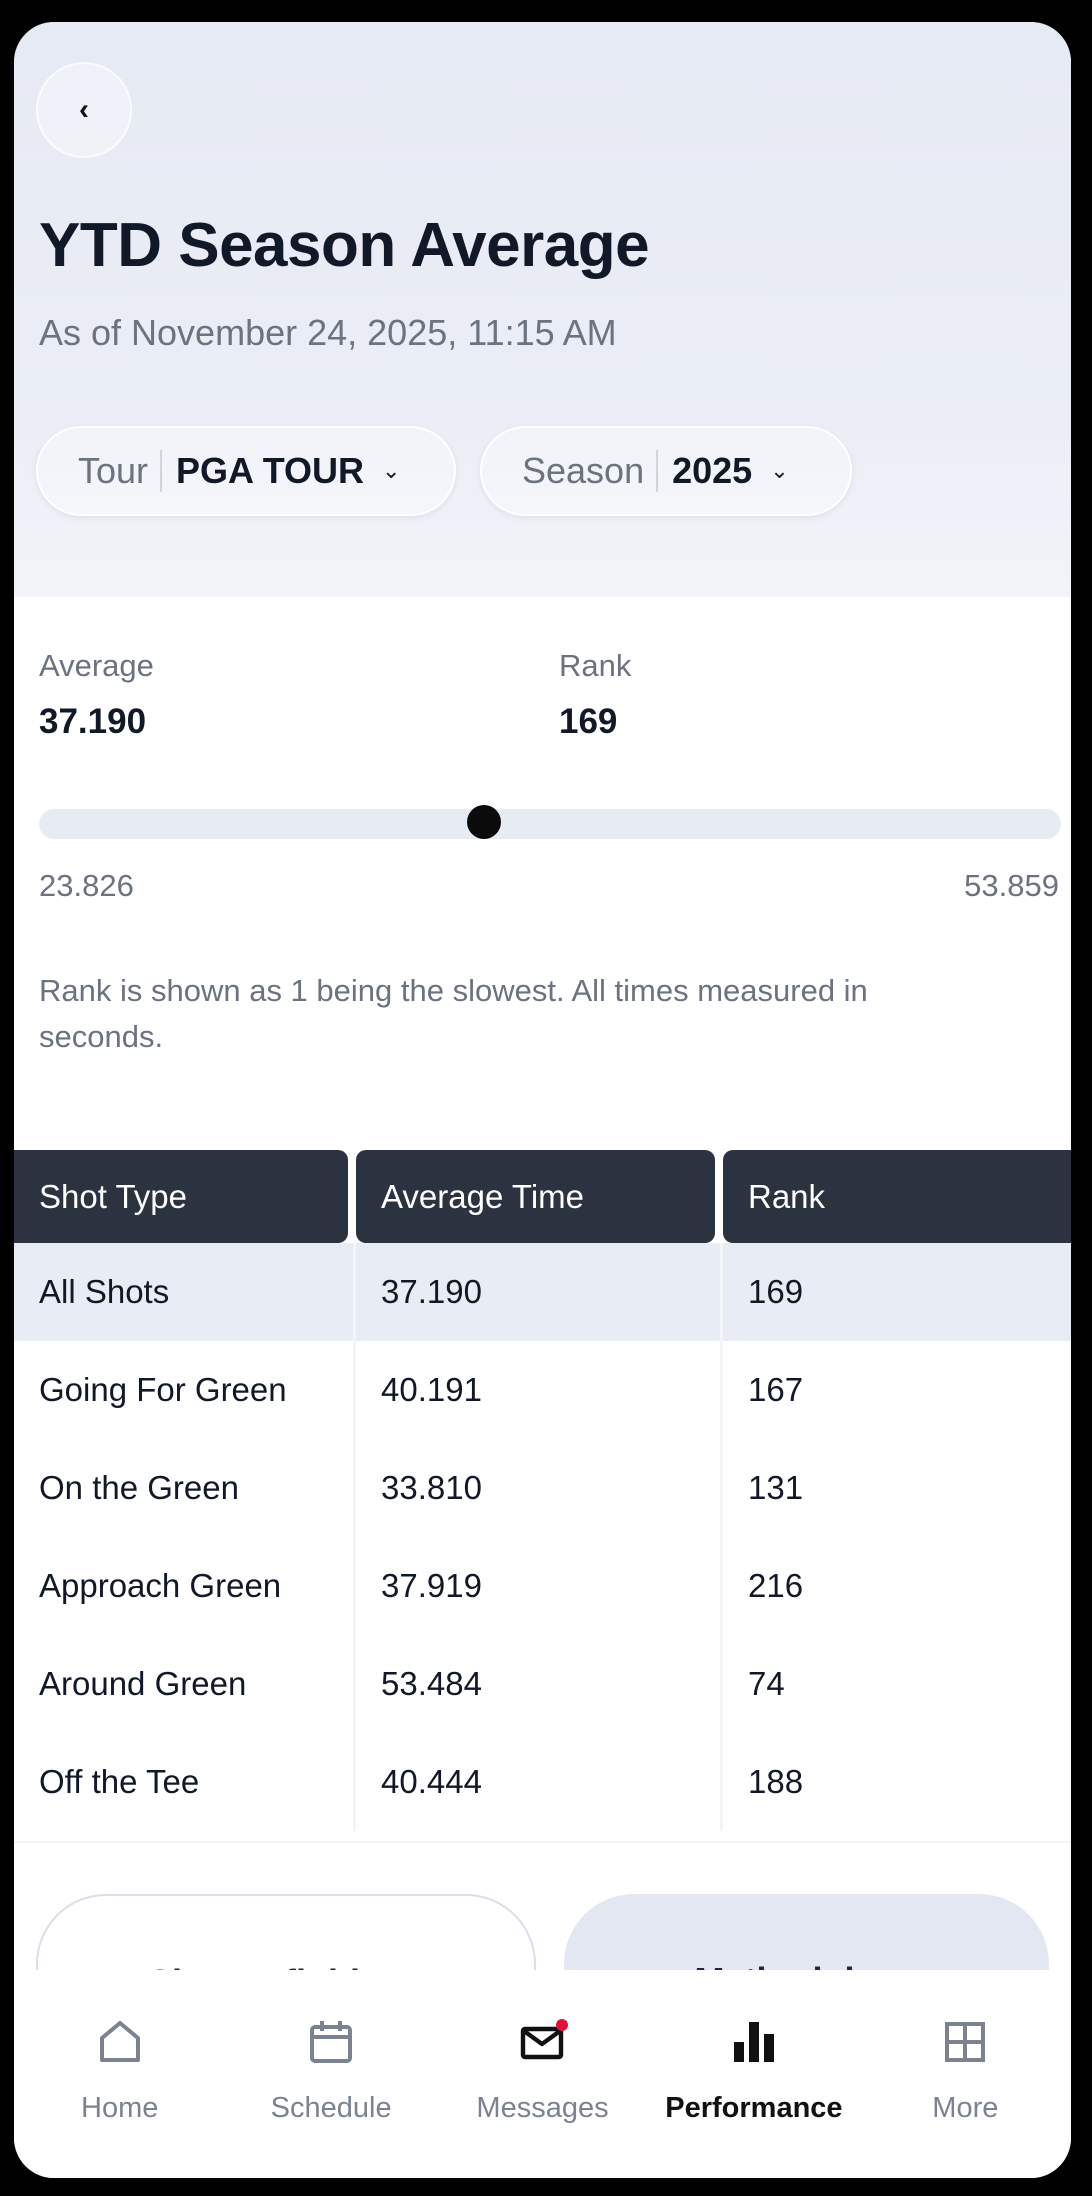 This screenshot has width=1092, height=2196. I want to click on range-track, so click(550, 824).